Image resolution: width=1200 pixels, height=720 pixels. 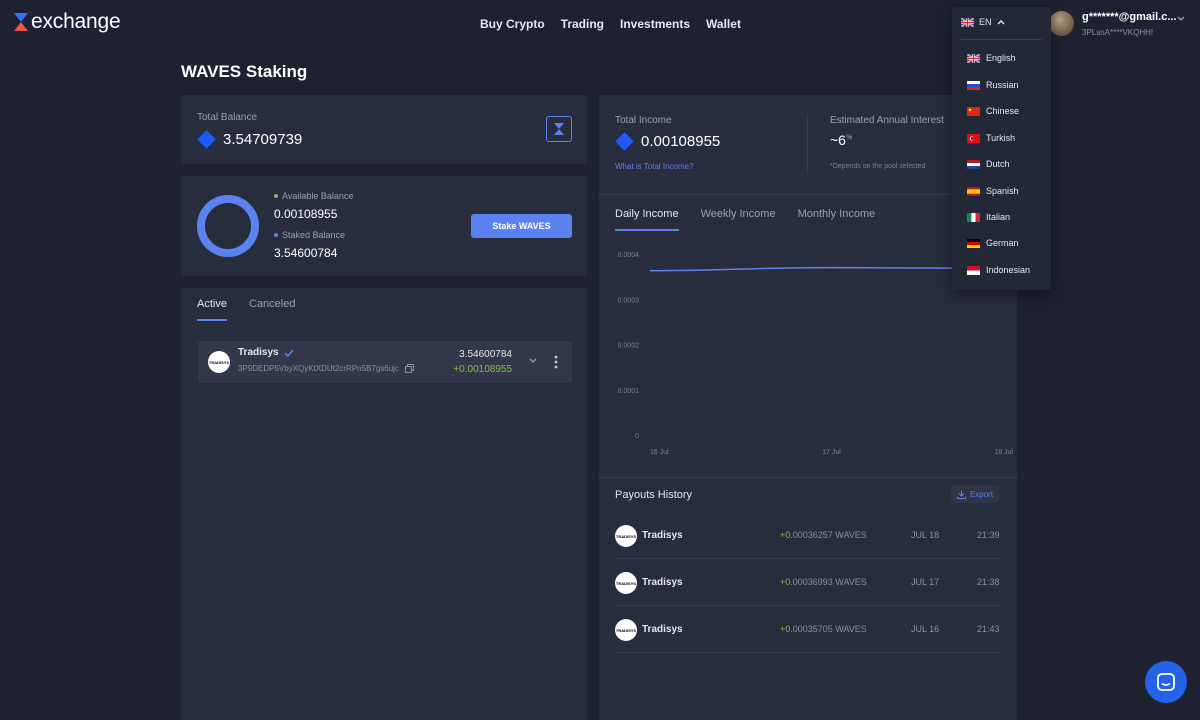 I want to click on payout-date: JUL 17, so click(x=925, y=582).